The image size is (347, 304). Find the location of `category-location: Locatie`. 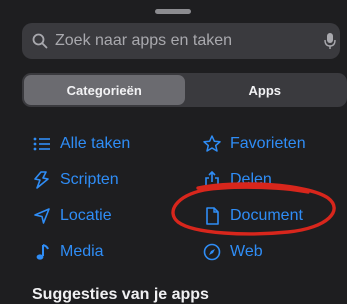

category-location: Locatie is located at coordinates (72, 216).